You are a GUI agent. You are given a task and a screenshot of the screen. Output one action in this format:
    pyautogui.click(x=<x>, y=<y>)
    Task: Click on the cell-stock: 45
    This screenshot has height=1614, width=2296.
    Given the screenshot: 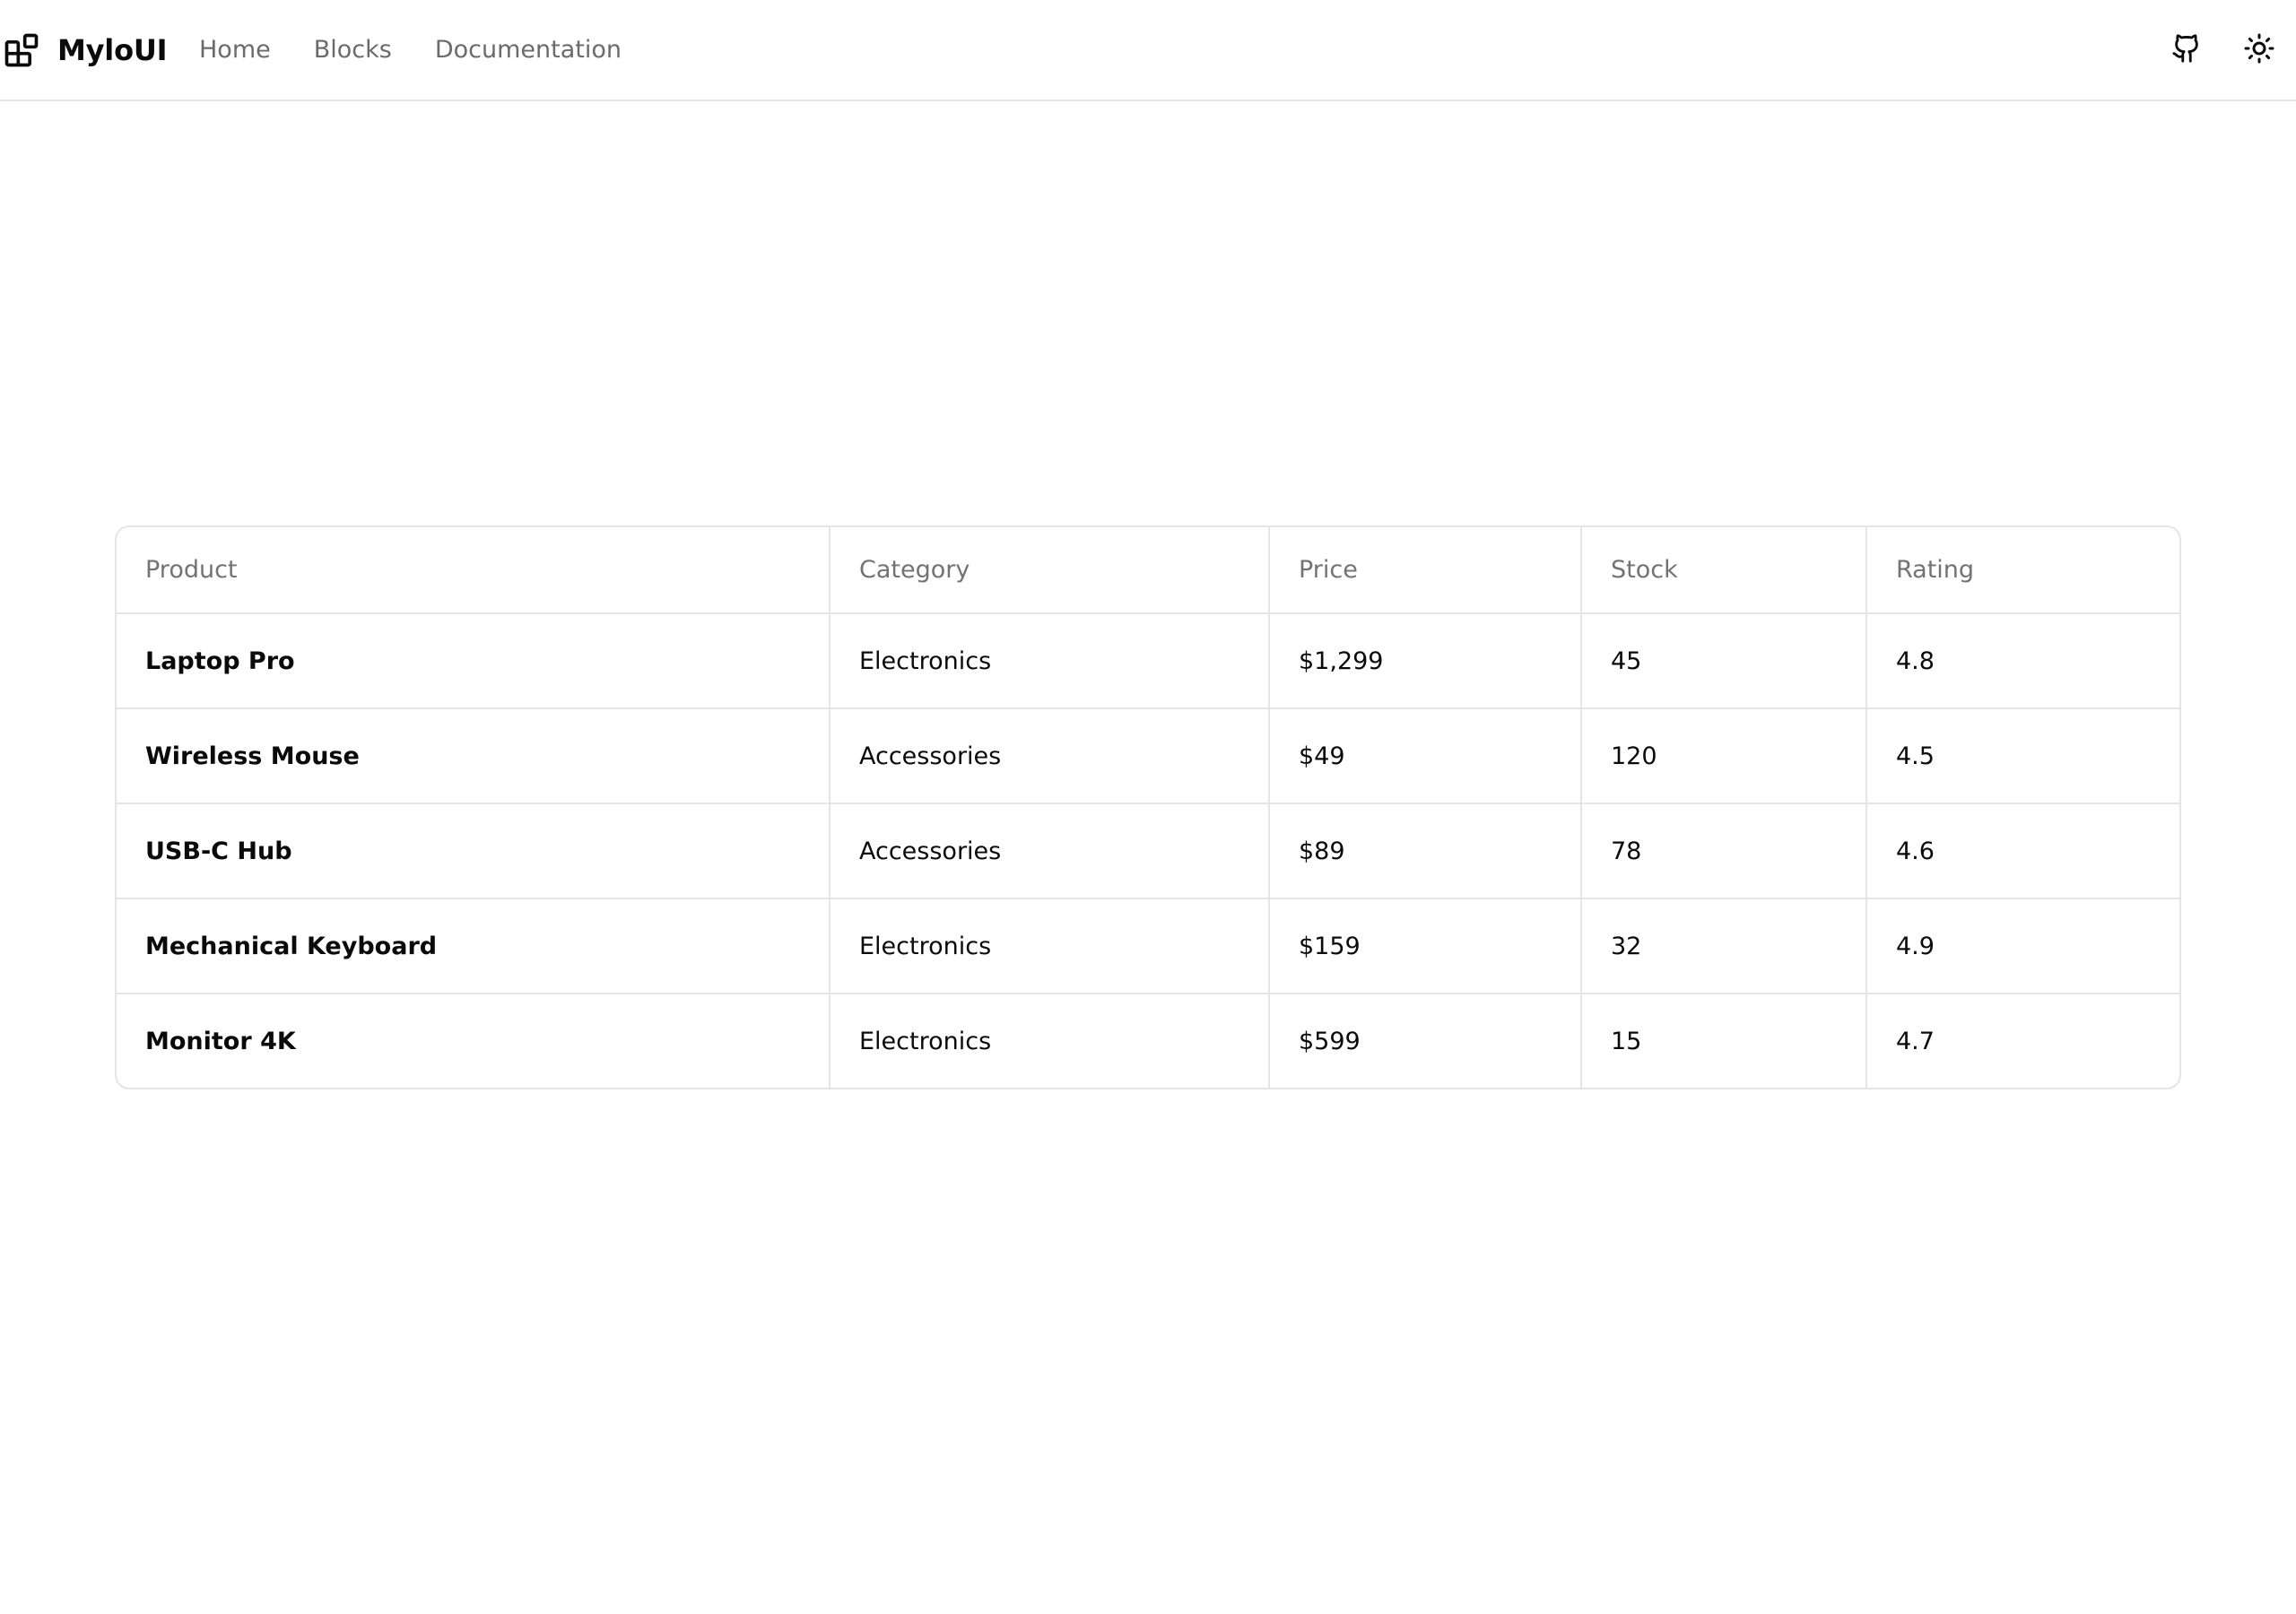 What is the action you would take?
    pyautogui.click(x=1724, y=660)
    